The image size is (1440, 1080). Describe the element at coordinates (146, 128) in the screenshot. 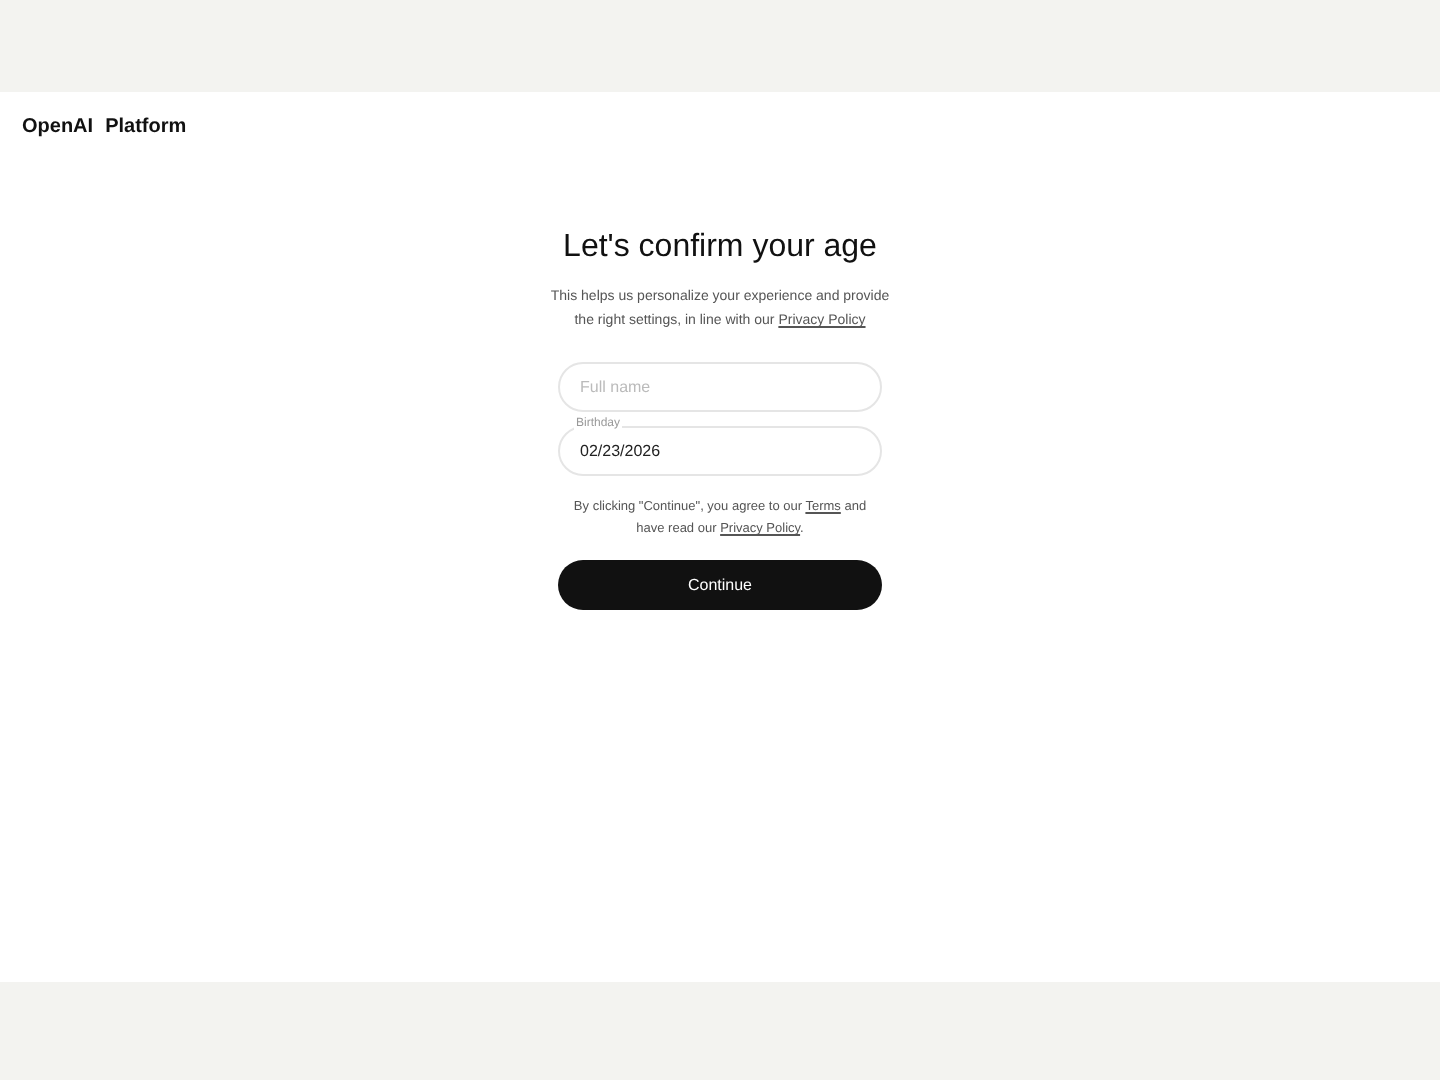

I see `product-name: Platform` at that location.